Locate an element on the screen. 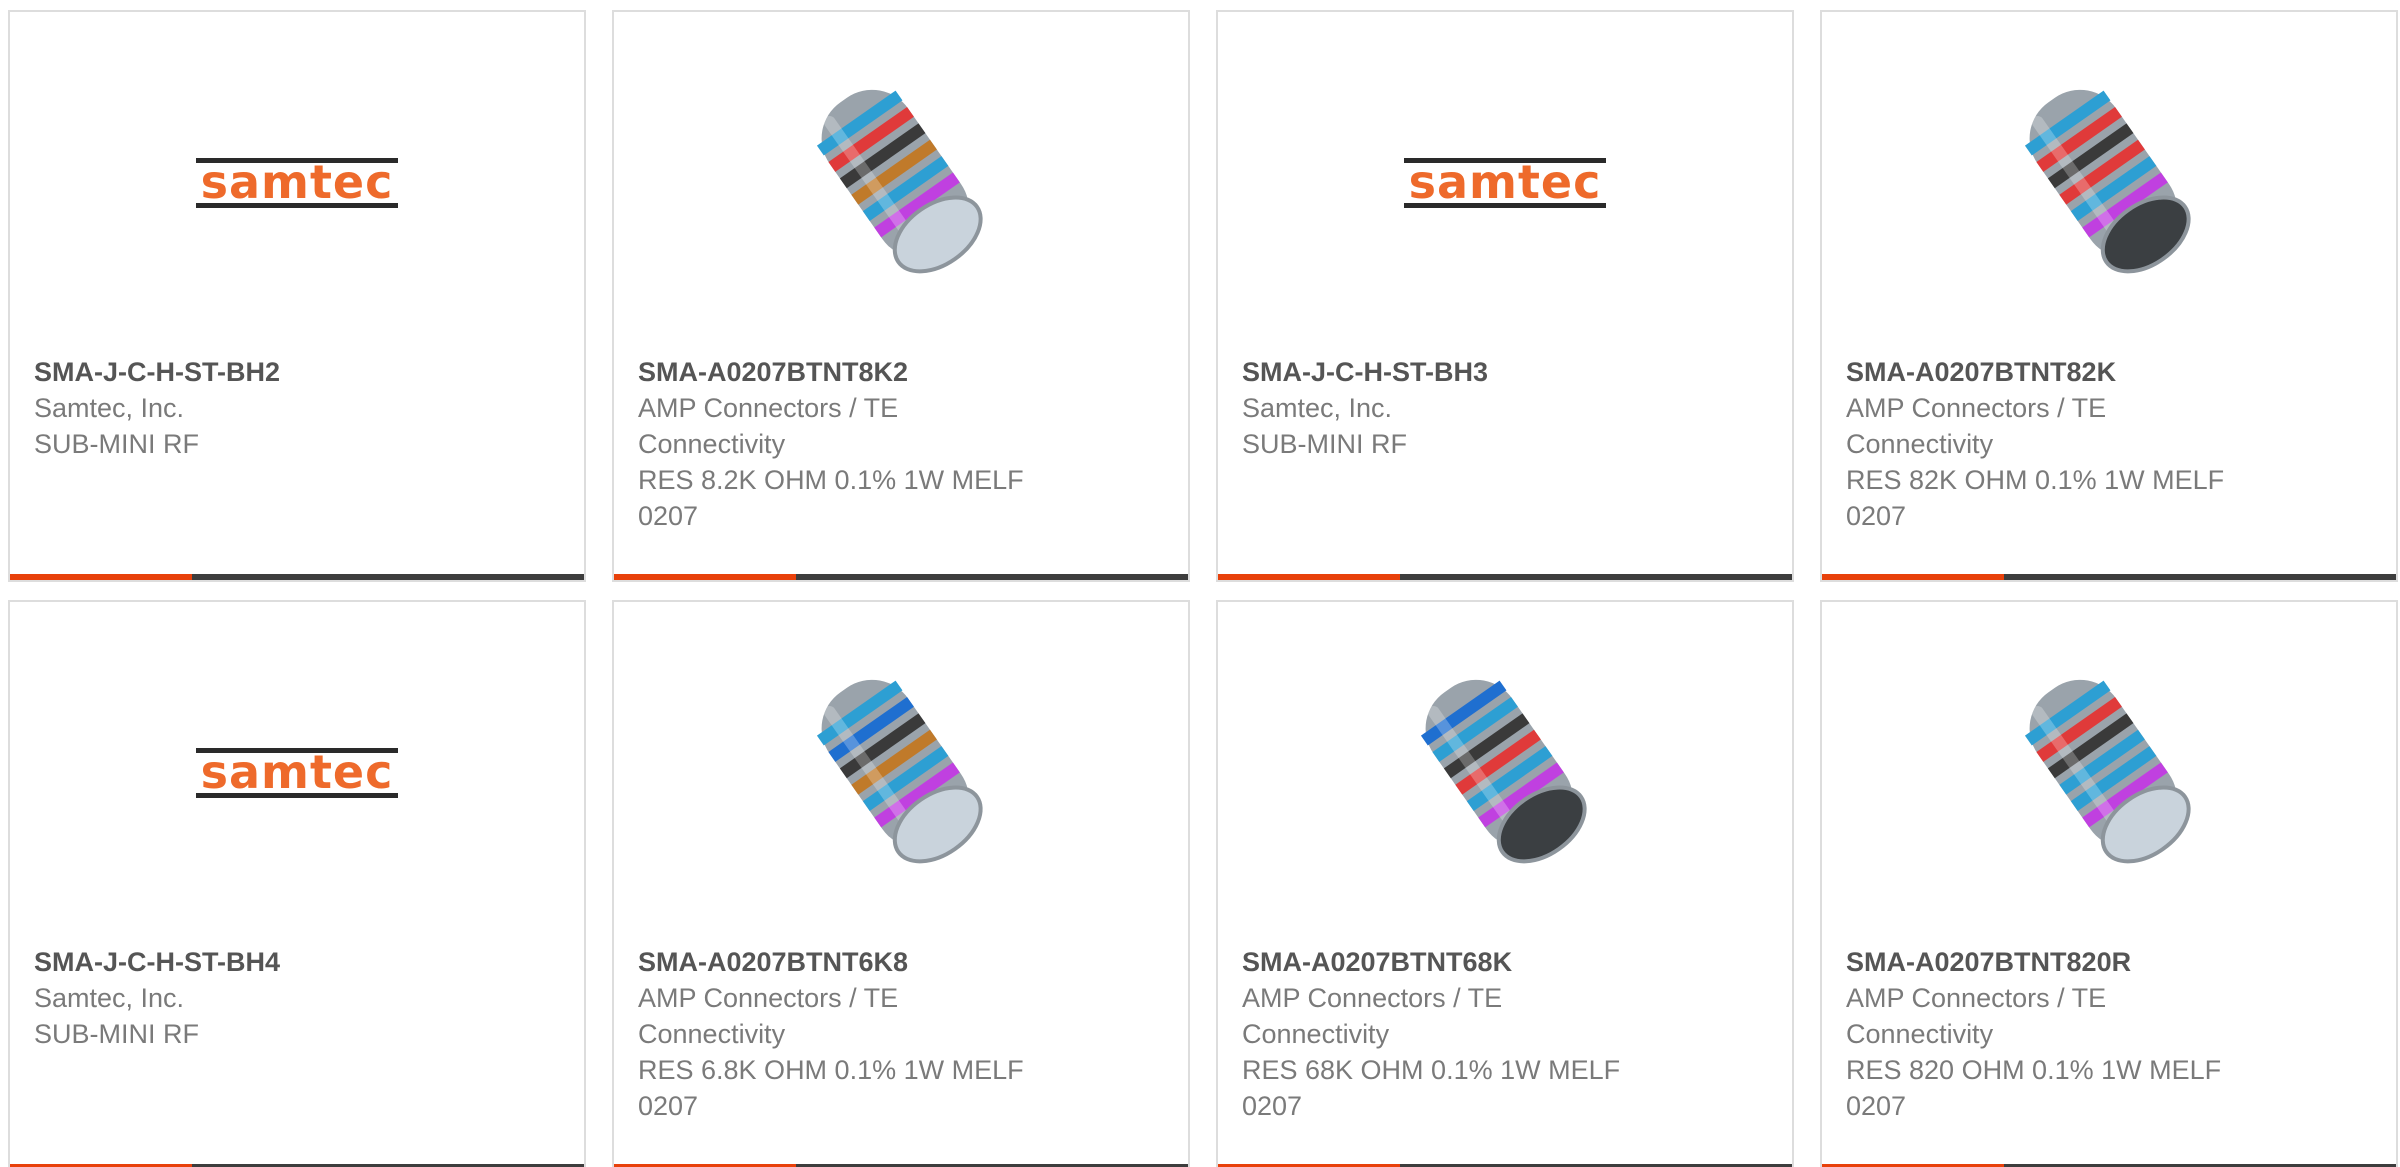 This screenshot has height=1167, width=2400. product-info: SMA-J-C-H-ST-BH4 Samtec, Inc. SUB-MINI RF is located at coordinates (254, 998).